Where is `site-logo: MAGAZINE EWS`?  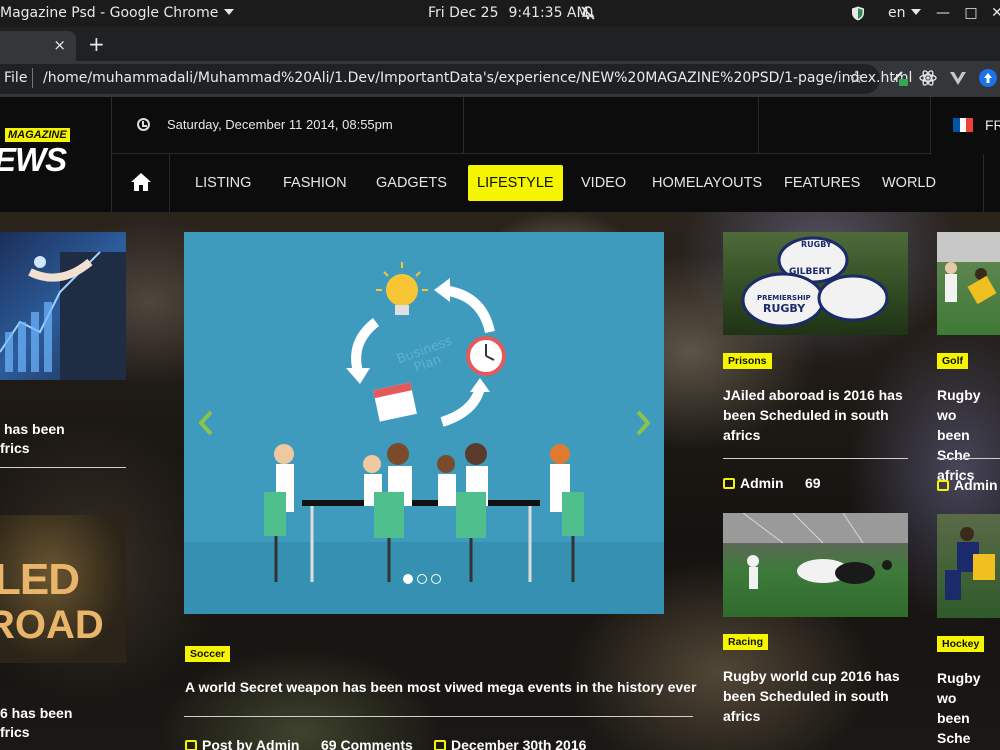 site-logo: MAGAZINE EWS is located at coordinates (56, 154).